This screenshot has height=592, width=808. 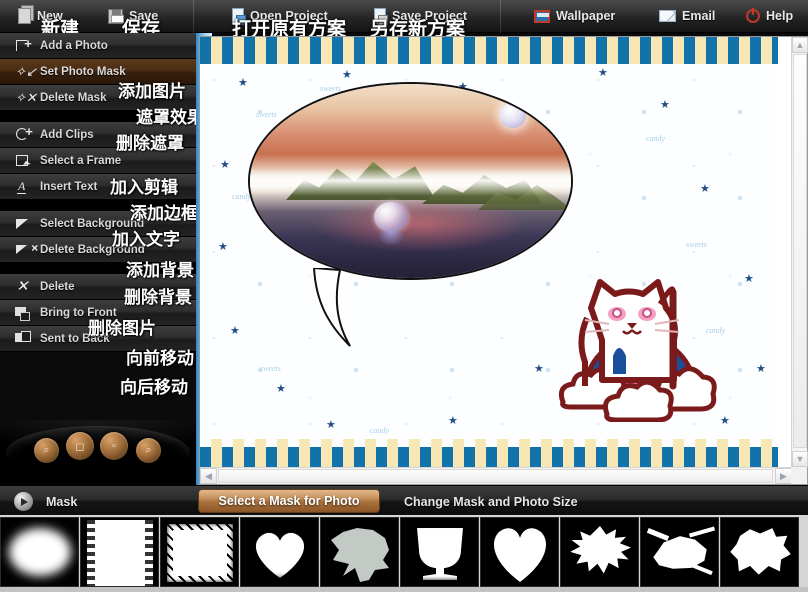 I want to click on sidebar-label-sent-to-back: Sent to Back, so click(x=75, y=338).